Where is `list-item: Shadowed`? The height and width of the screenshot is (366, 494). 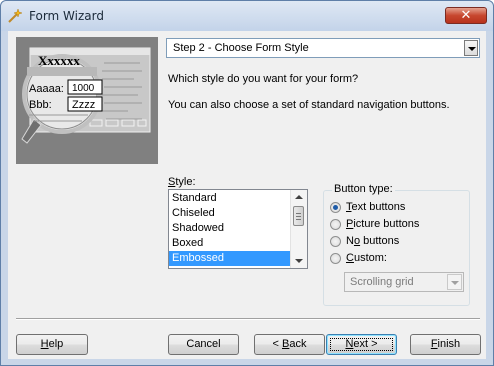
list-item: Shadowed is located at coordinates (230, 228).